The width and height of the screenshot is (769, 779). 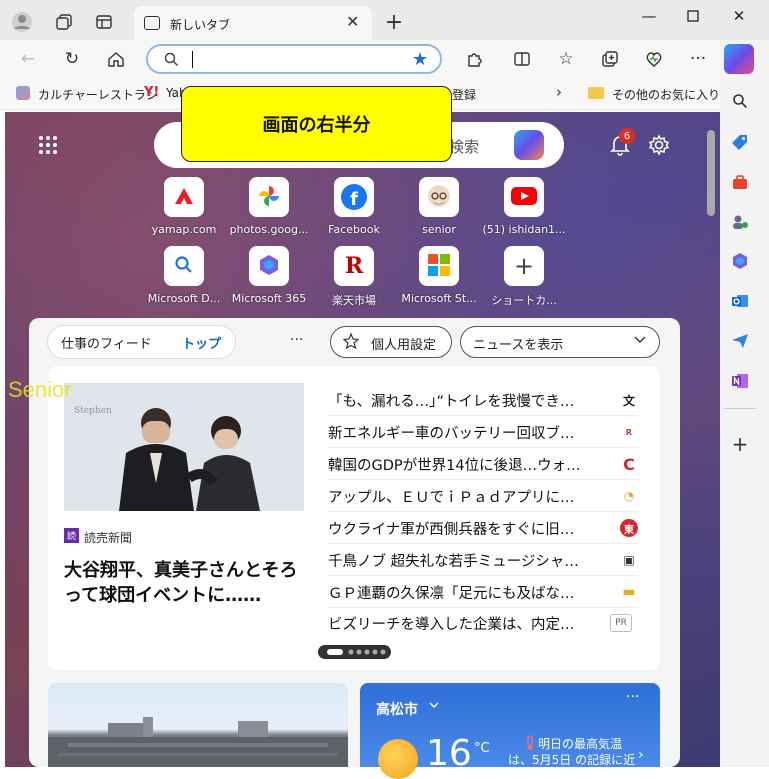 I want to click on refresh-icon: ↻, so click(x=72, y=59).